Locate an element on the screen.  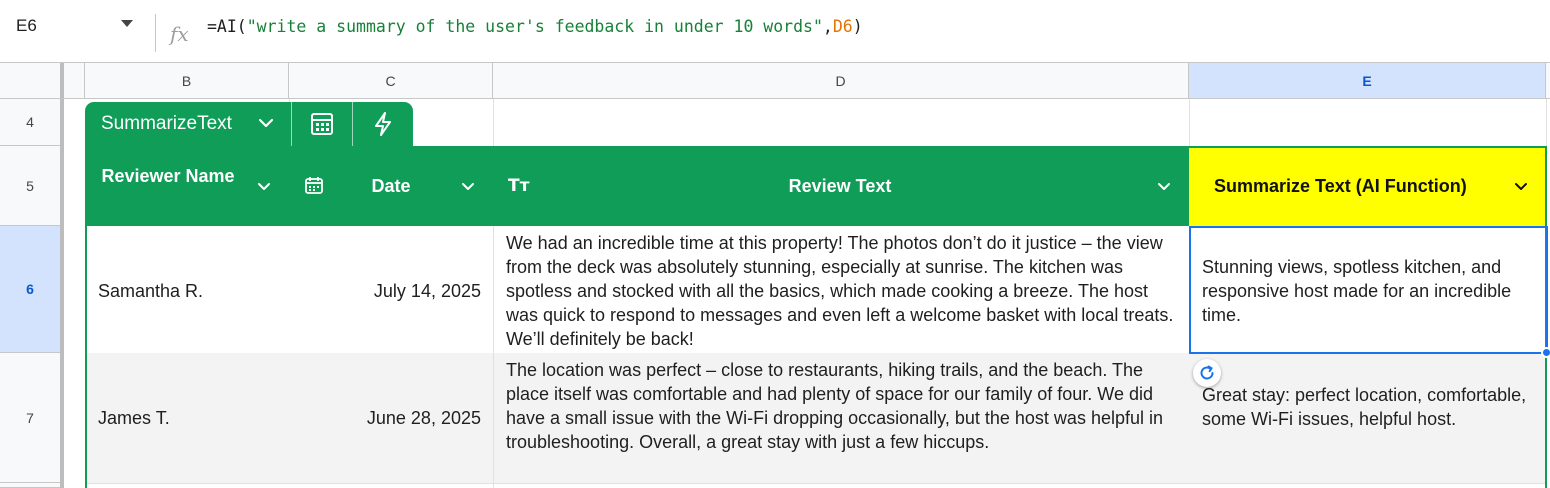
column-header-d: D is located at coordinates (841, 80).